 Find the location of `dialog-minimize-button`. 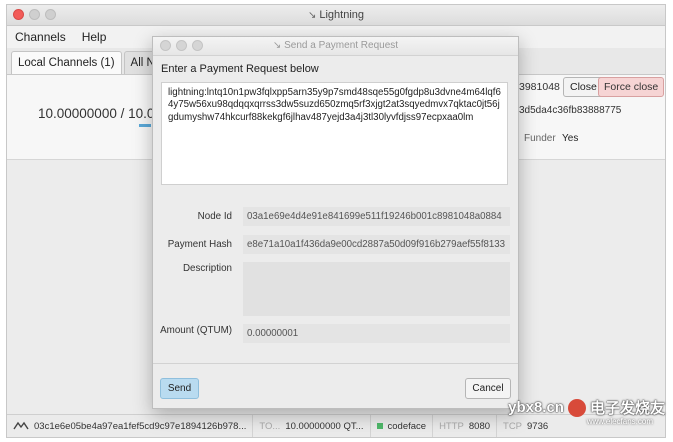

dialog-minimize-button is located at coordinates (181, 45).